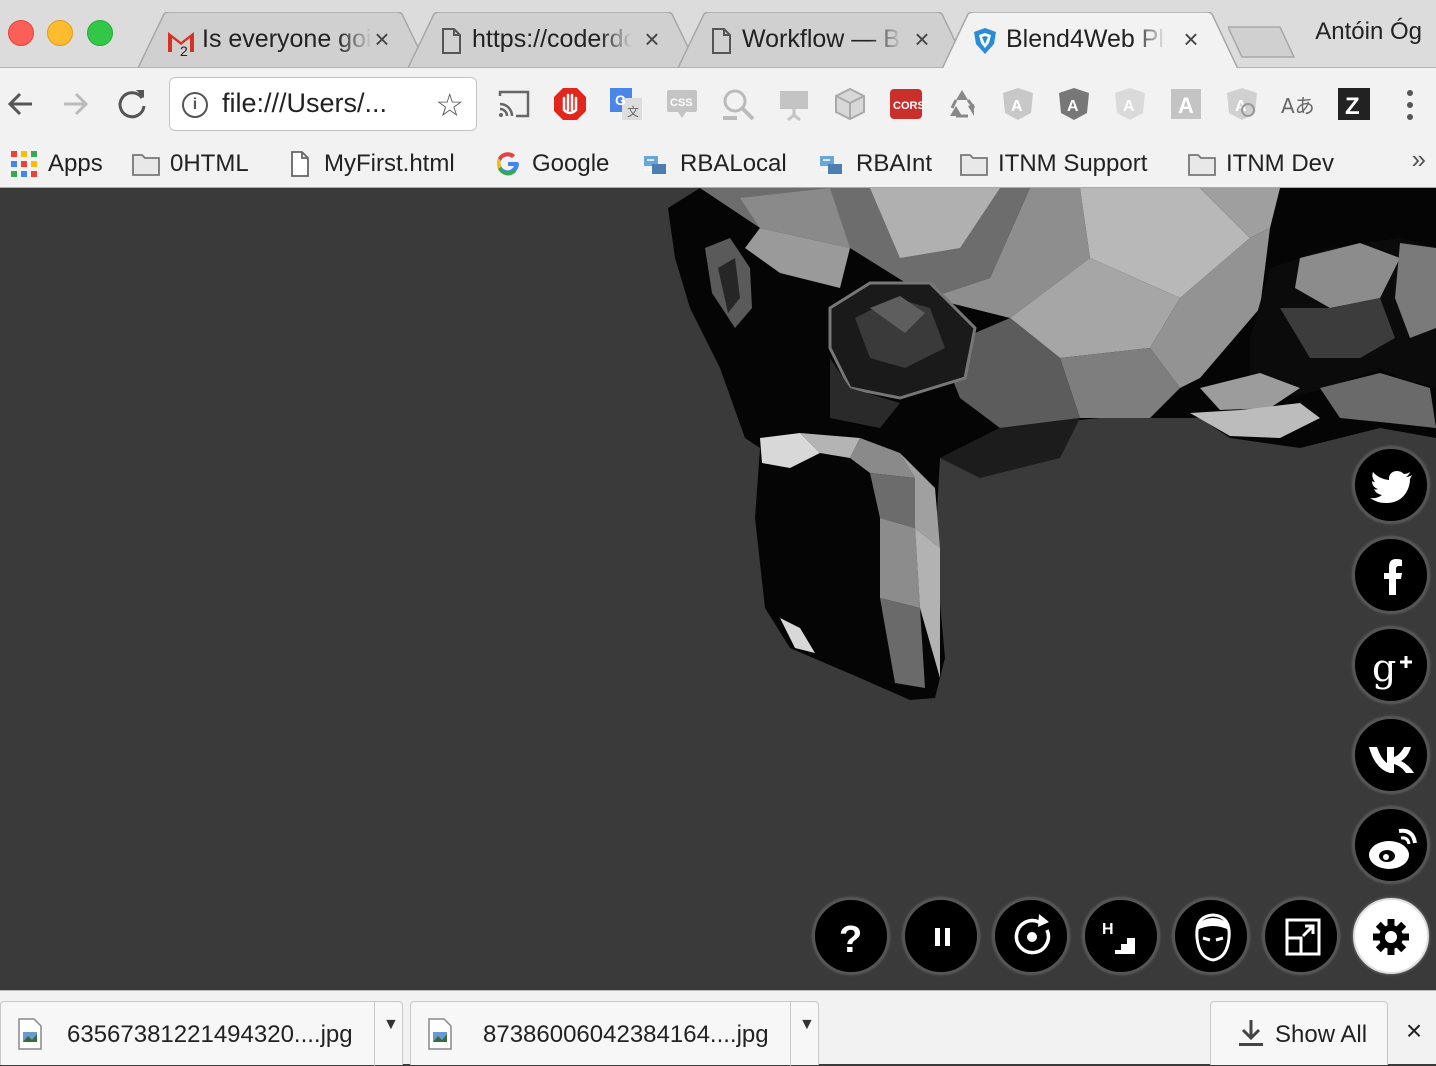 This screenshot has width=1436, height=1066. I want to click on download-item: 63567381221494320....jpg ▼, so click(201, 1033).